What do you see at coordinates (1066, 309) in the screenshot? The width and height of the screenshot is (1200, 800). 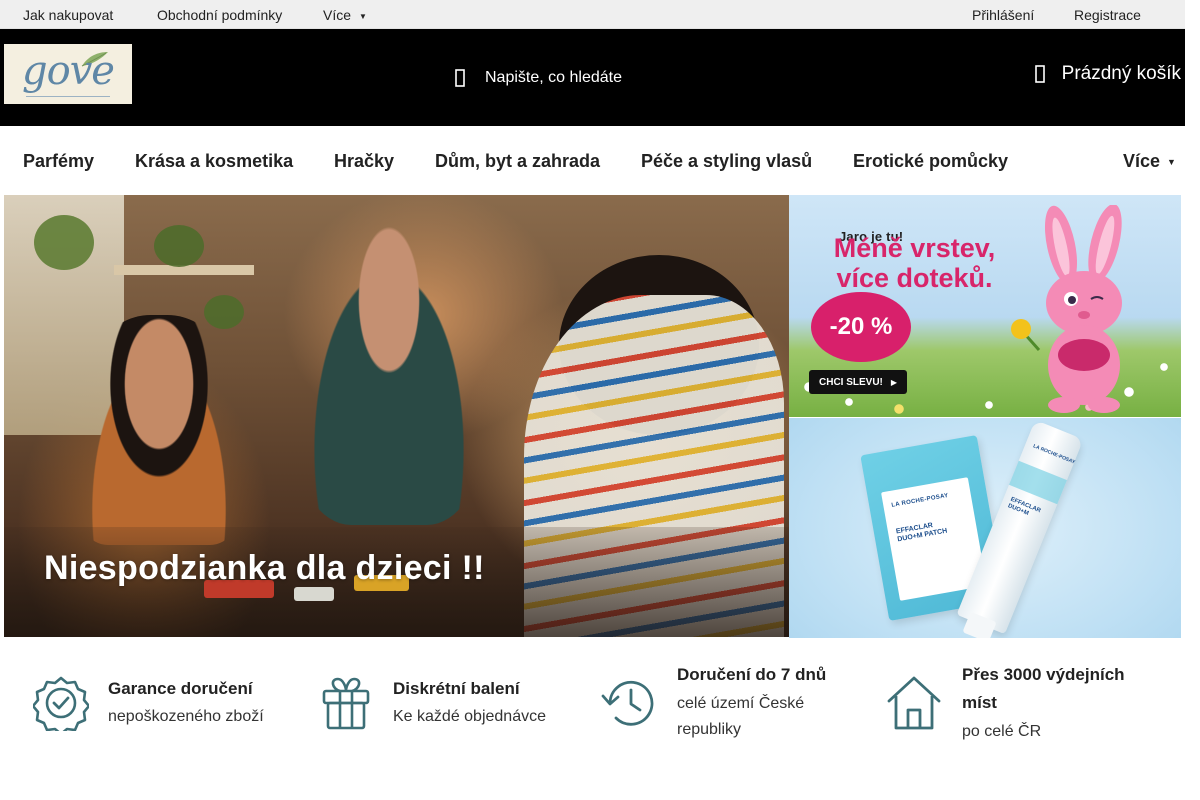 I see `bunny-illustration-icon` at bounding box center [1066, 309].